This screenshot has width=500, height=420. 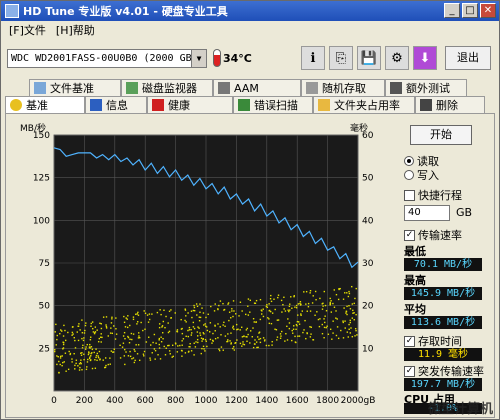 What do you see at coordinates (421, 175) in the screenshot?
I see `write-option: 写入` at bounding box center [421, 175].